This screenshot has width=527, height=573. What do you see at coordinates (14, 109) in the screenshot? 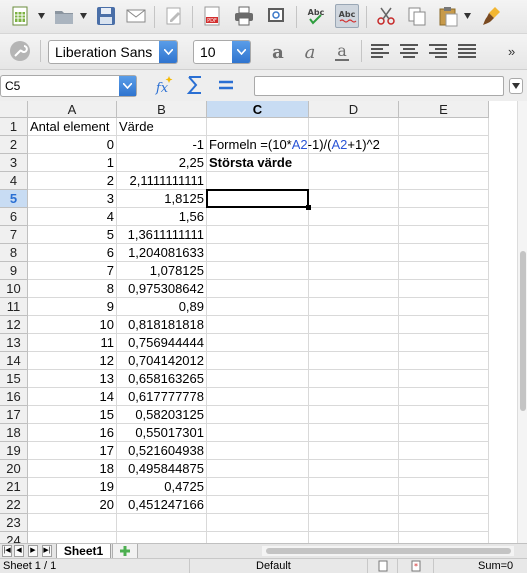
I see `select-all-corner` at bounding box center [14, 109].